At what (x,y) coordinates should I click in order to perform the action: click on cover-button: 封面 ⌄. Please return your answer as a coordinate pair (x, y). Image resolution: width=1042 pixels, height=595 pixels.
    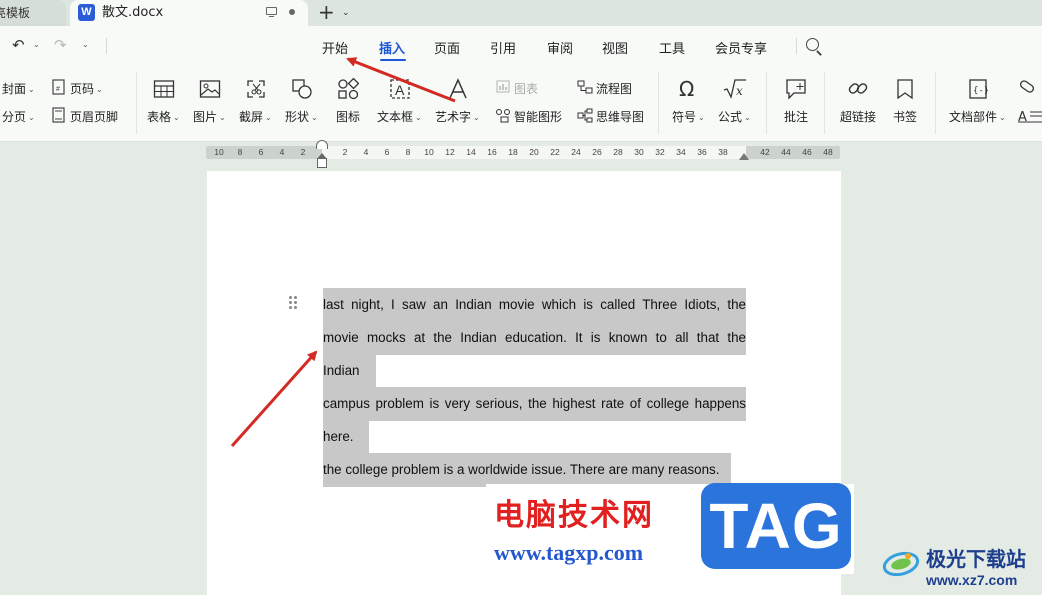
    Looking at the image, I should click on (18, 88).